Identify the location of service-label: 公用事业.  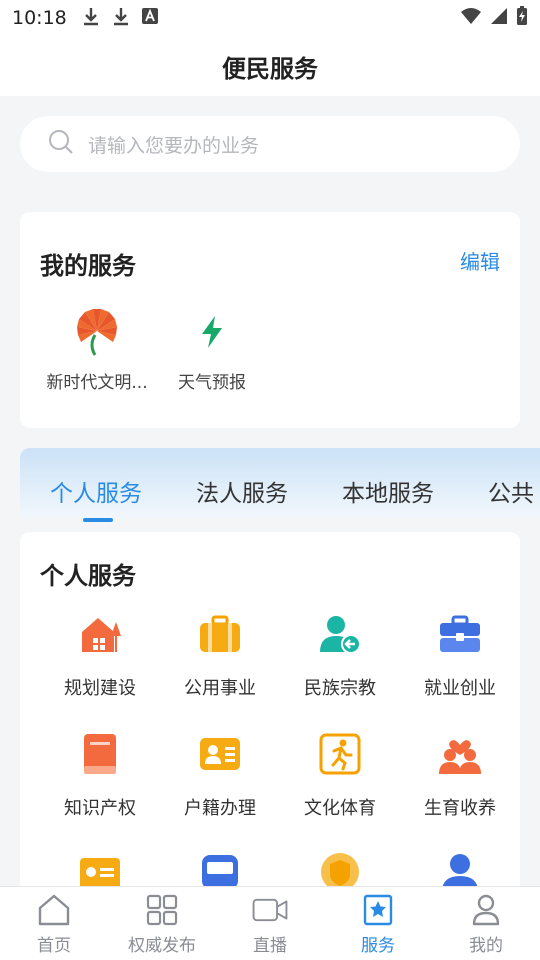
(220, 688).